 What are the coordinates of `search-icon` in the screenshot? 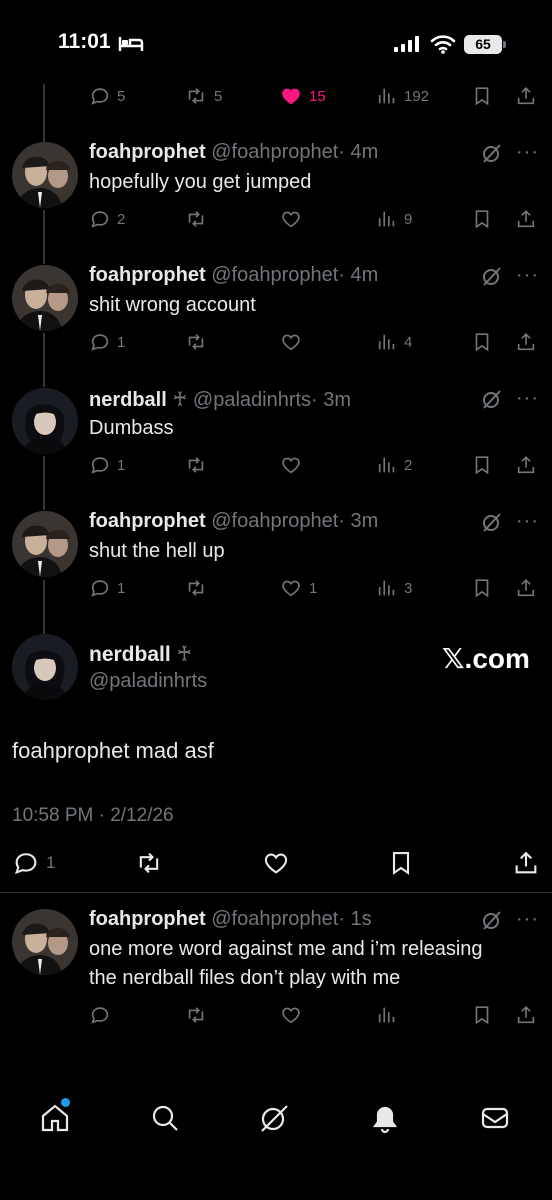 It's located at (165, 1118).